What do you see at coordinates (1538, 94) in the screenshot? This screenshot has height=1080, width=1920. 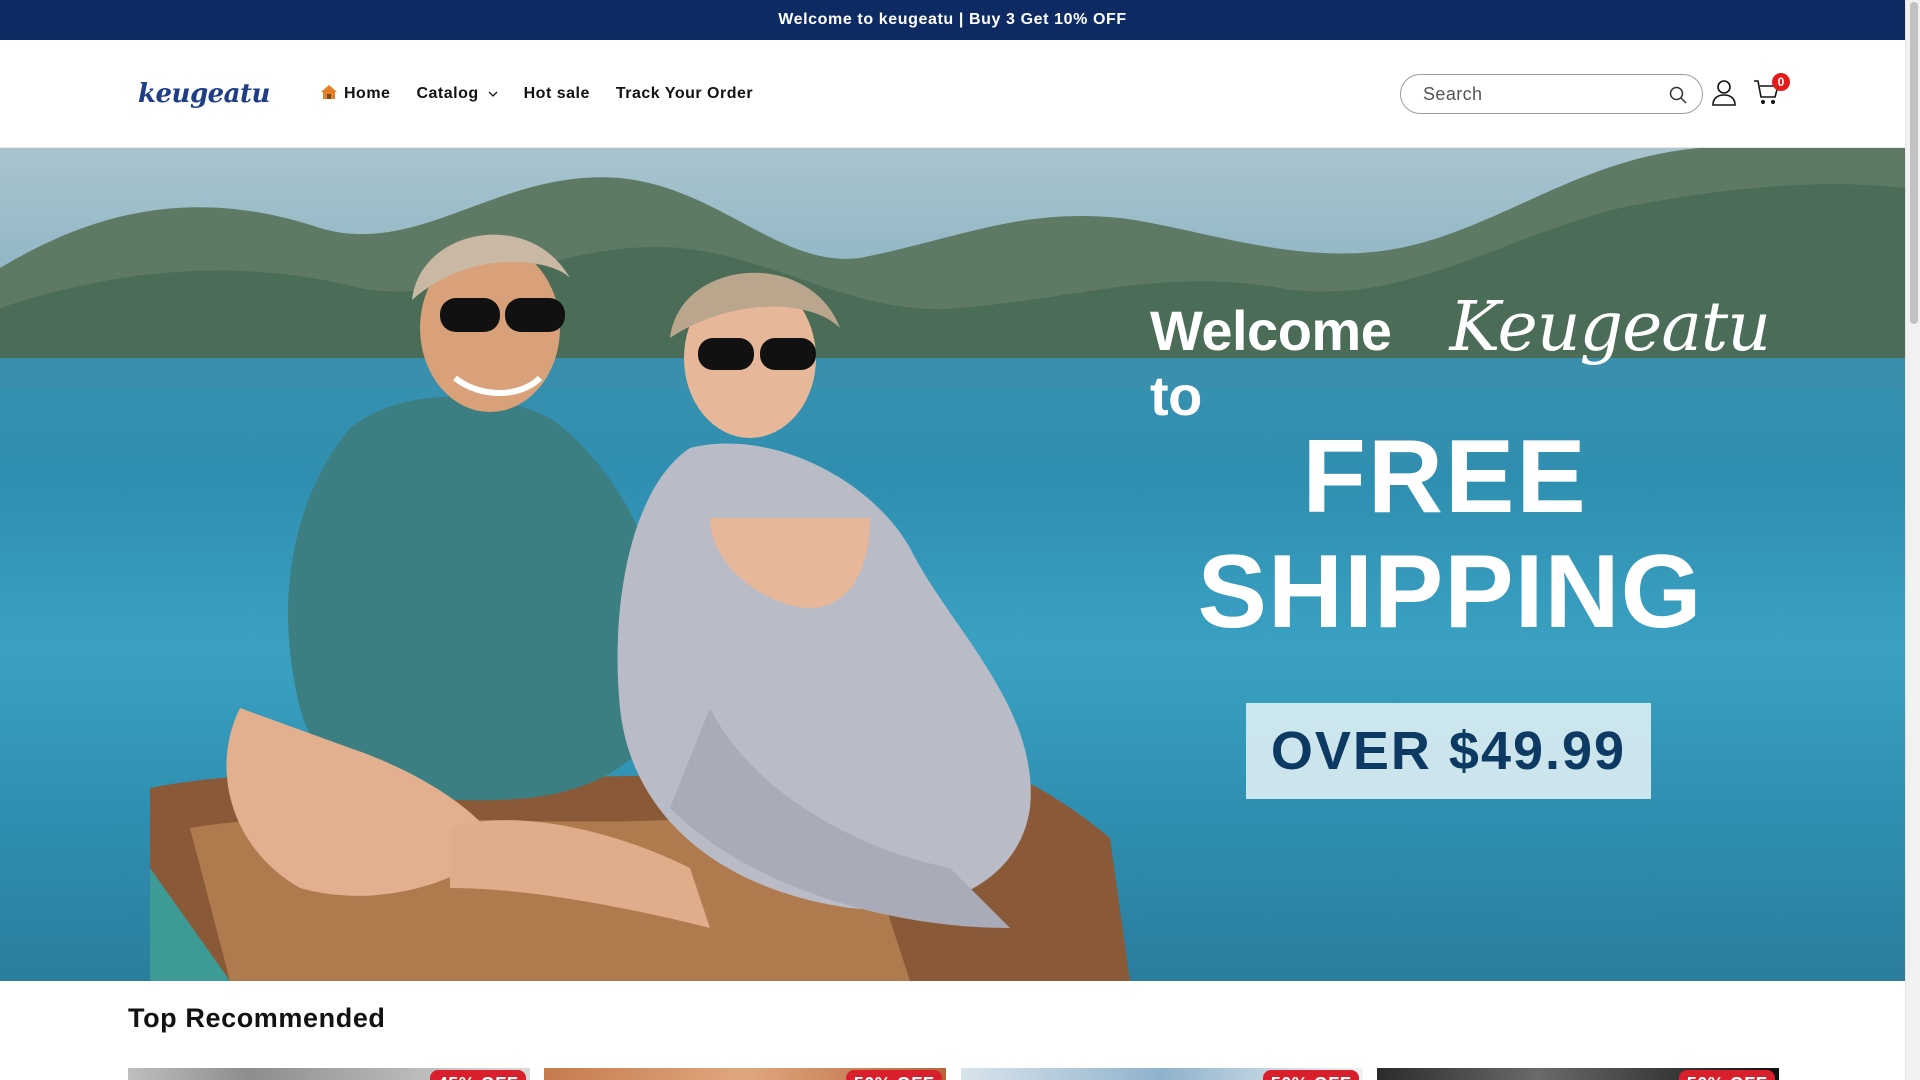 I see `search-input` at bounding box center [1538, 94].